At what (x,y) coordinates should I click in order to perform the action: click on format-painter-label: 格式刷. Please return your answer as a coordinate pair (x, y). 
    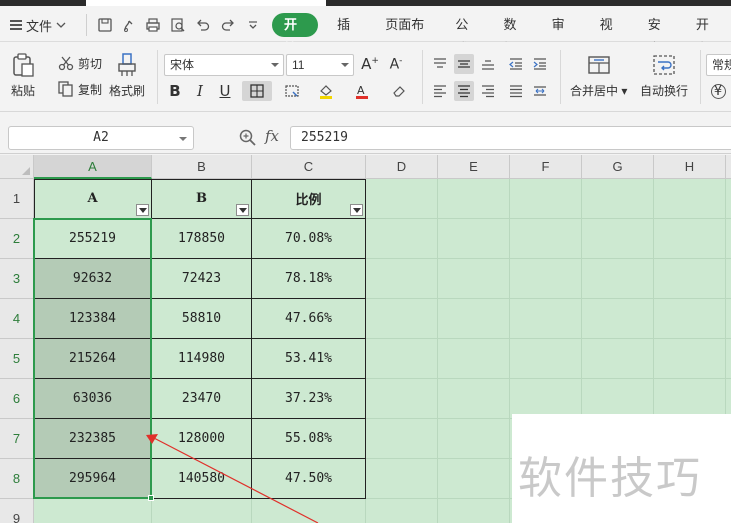
    Looking at the image, I should click on (127, 91).